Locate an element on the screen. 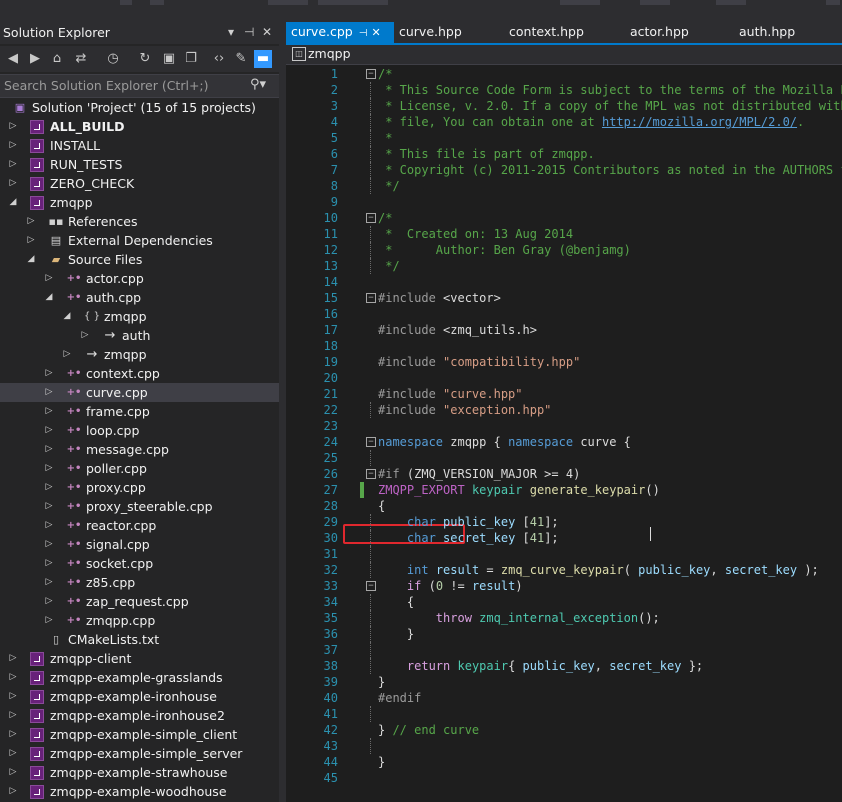  code-line: 29 char public_key [41]; is located at coordinates (564, 522).